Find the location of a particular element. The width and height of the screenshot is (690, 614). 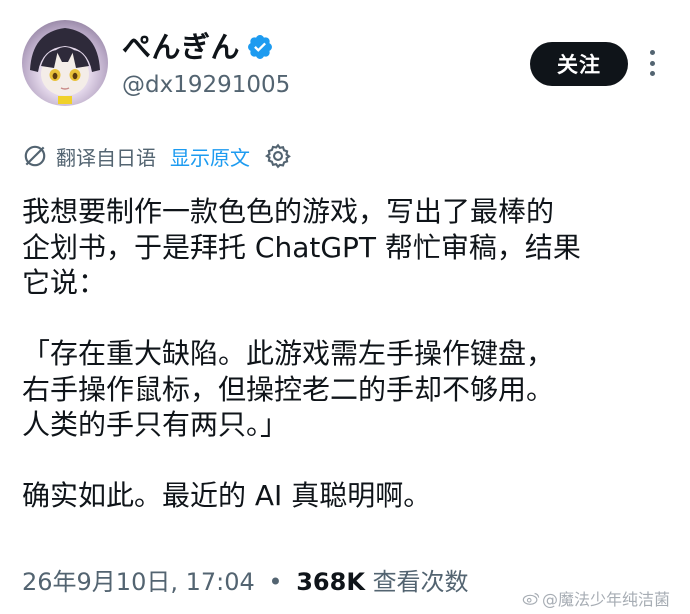

tweet-line: 右手操作鼠标，但操控老二的手却不够用。 is located at coordinates (288, 389).